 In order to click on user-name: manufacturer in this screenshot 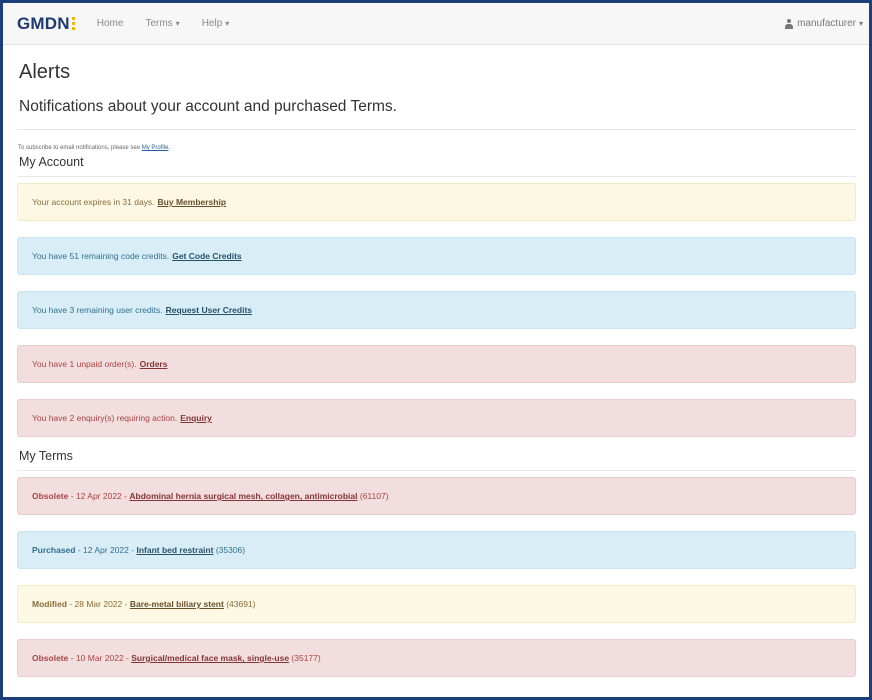, I will do `click(826, 23)`.